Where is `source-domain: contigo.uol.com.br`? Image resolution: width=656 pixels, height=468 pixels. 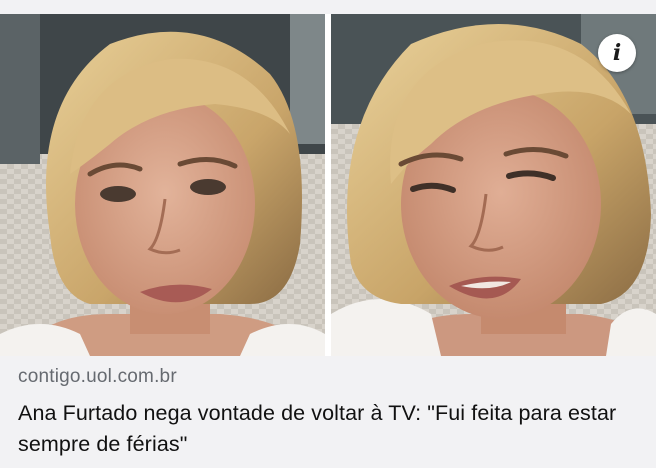
source-domain: contigo.uol.com.br is located at coordinates (97, 376).